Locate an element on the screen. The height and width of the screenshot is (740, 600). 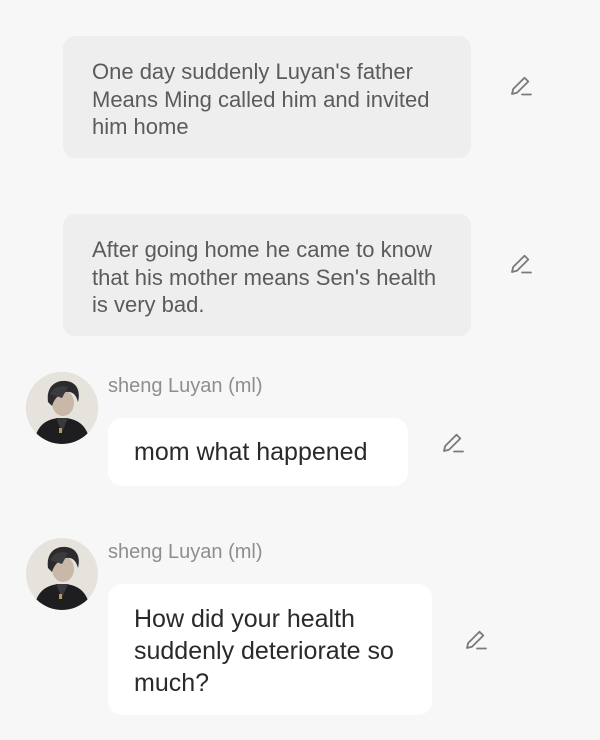
message-text: mom what happened is located at coordinates (251, 452).